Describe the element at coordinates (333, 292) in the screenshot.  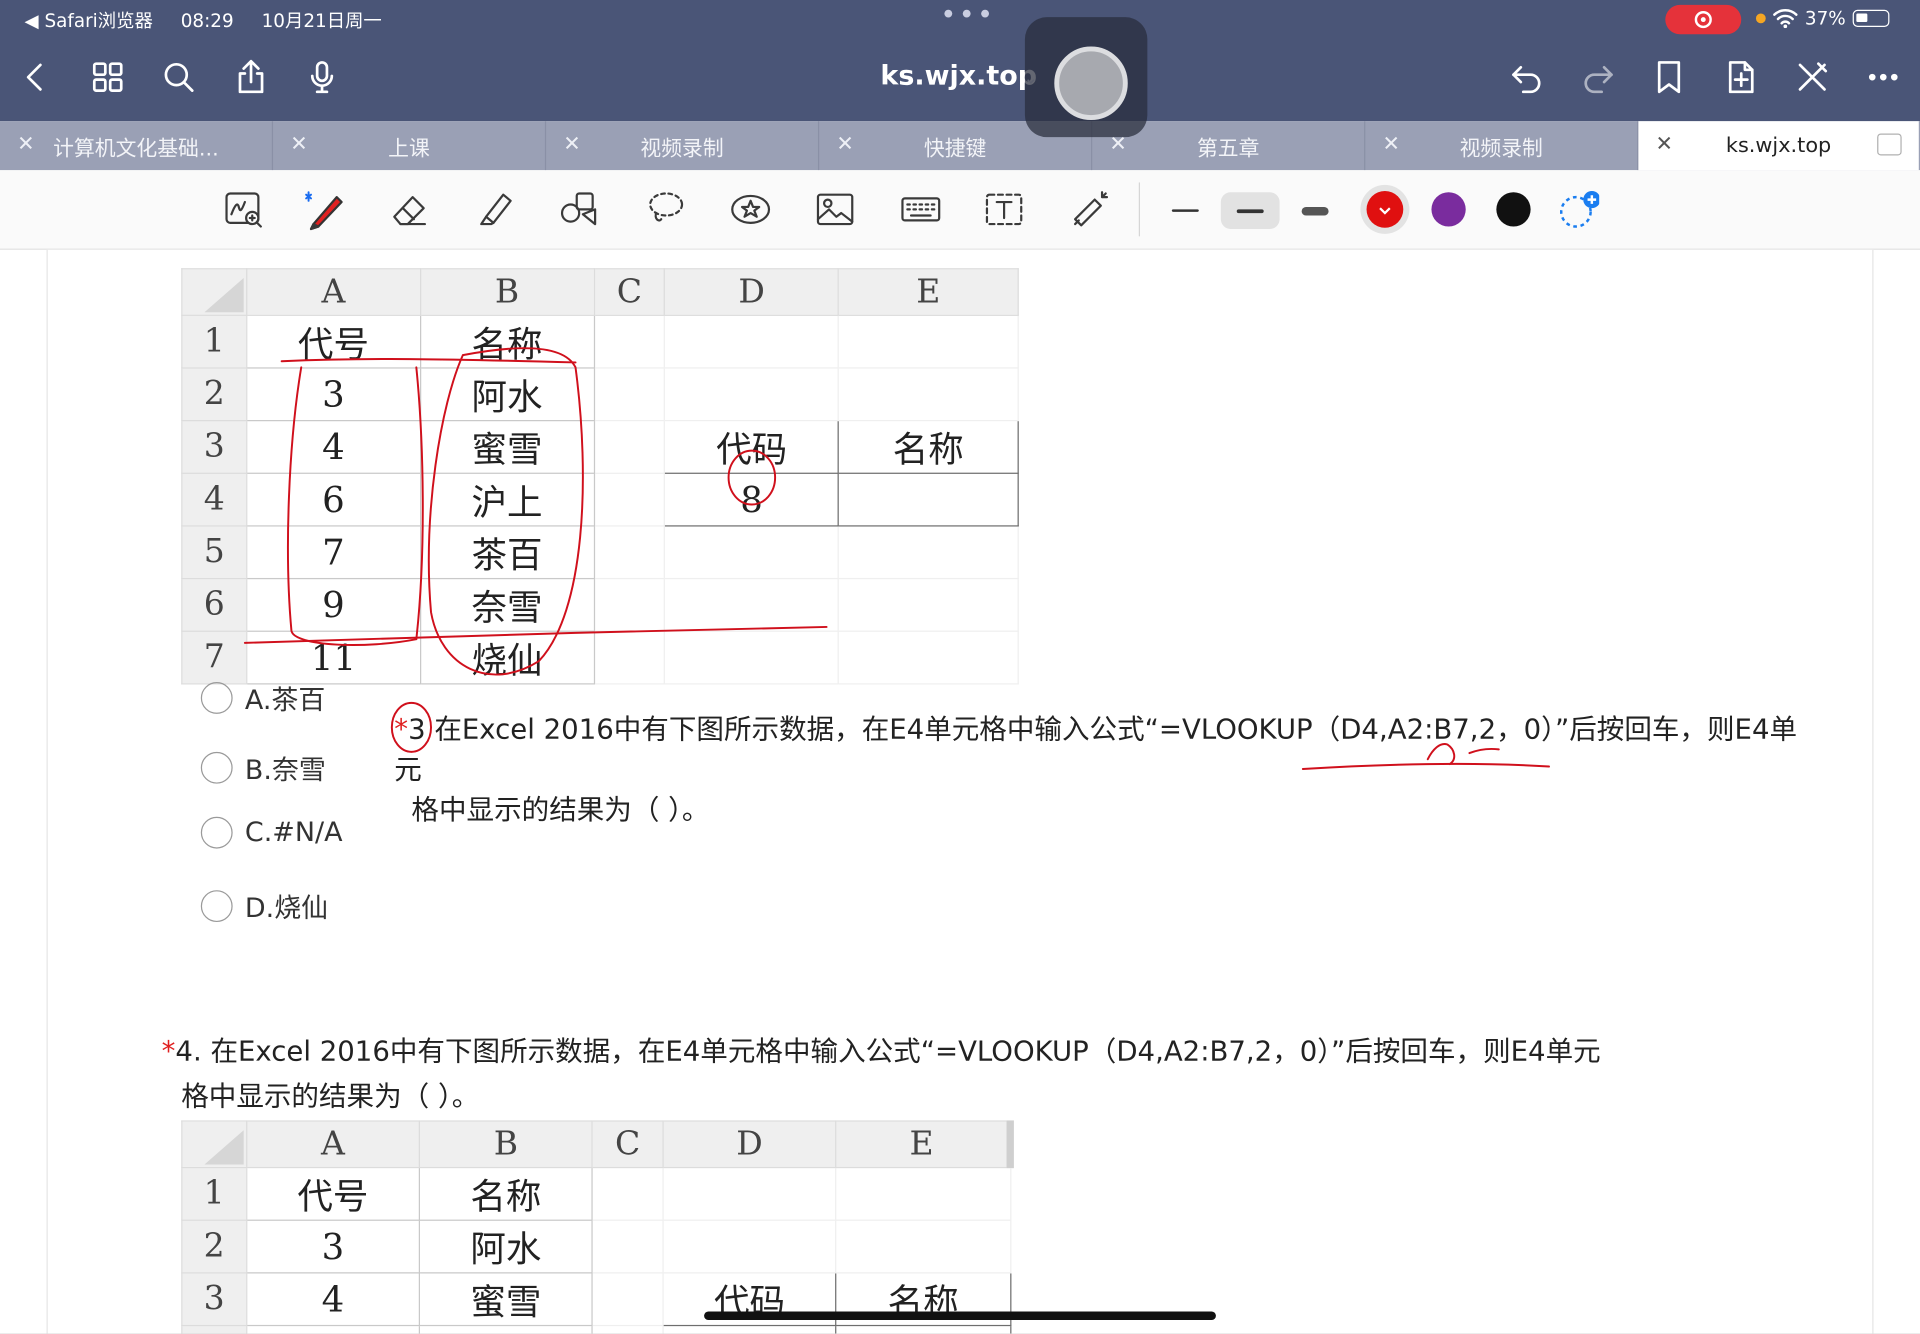
I see `col-header: A` at that location.